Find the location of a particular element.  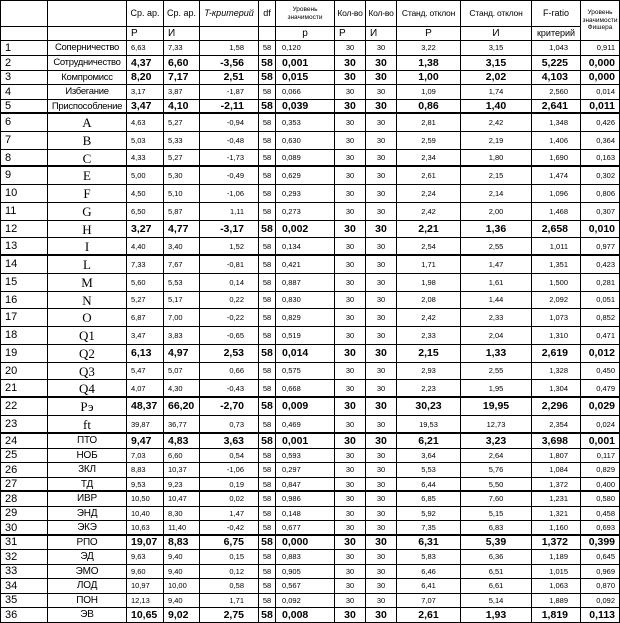

row-label: ЛОД is located at coordinates (87, 586).